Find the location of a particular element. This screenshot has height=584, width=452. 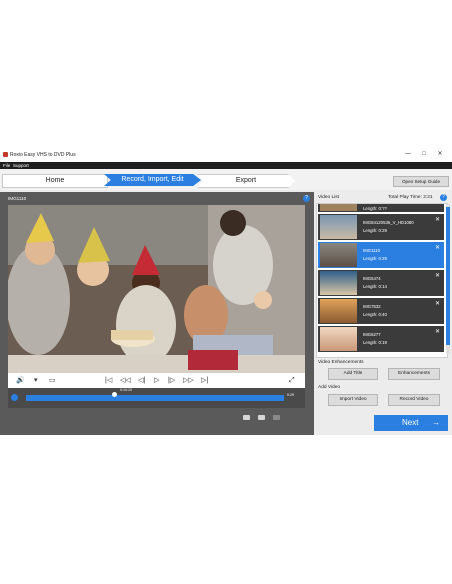

settings-icon is located at coordinates (276, 417).